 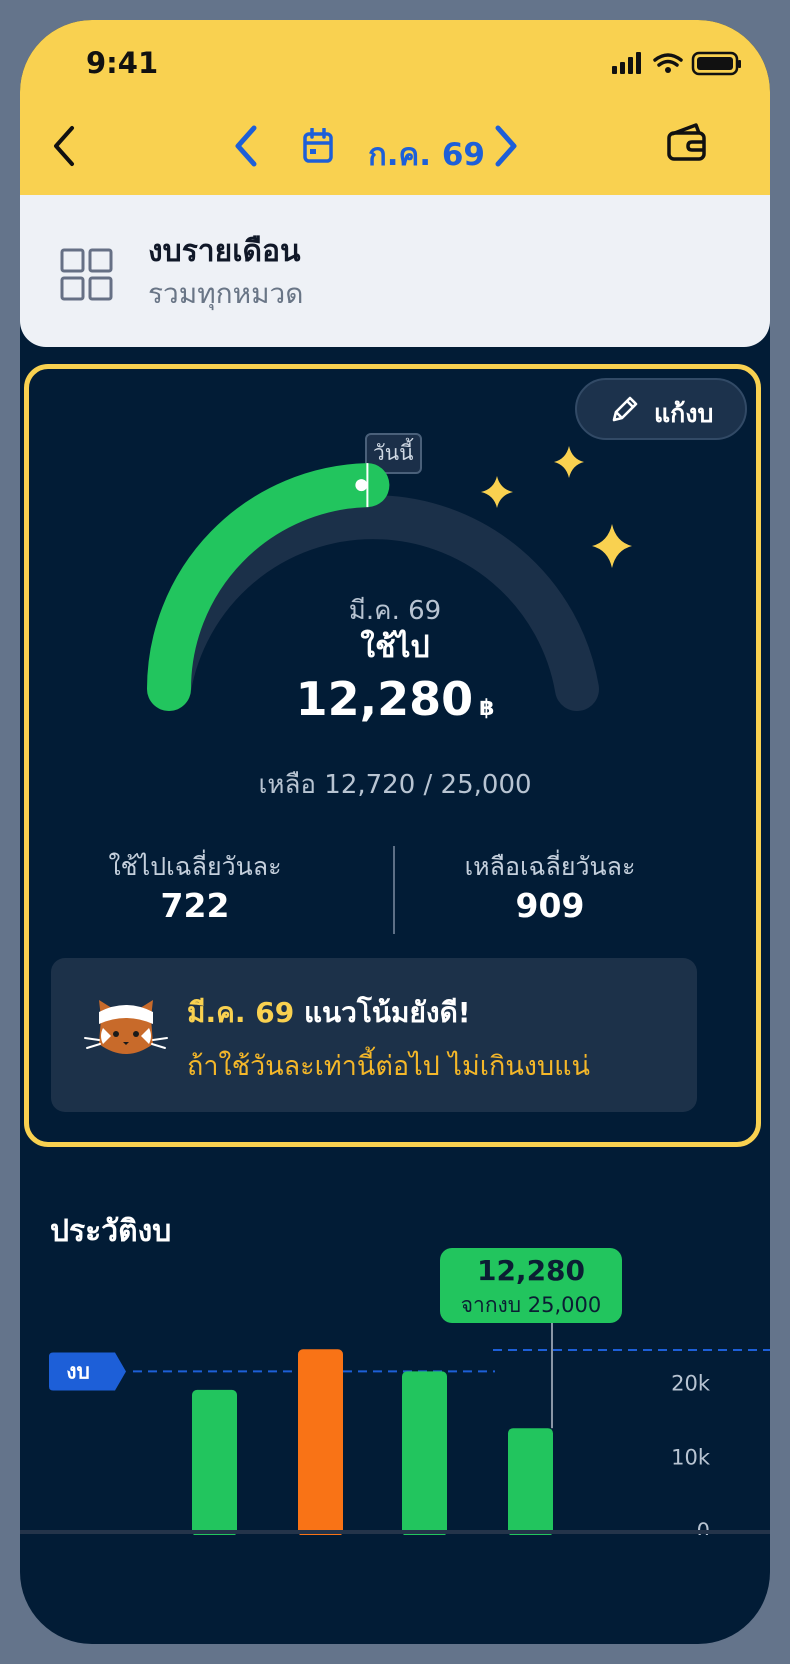 I want to click on remaining-of-budget: เหลือ 12,720 / 25,000, so click(x=395, y=785).